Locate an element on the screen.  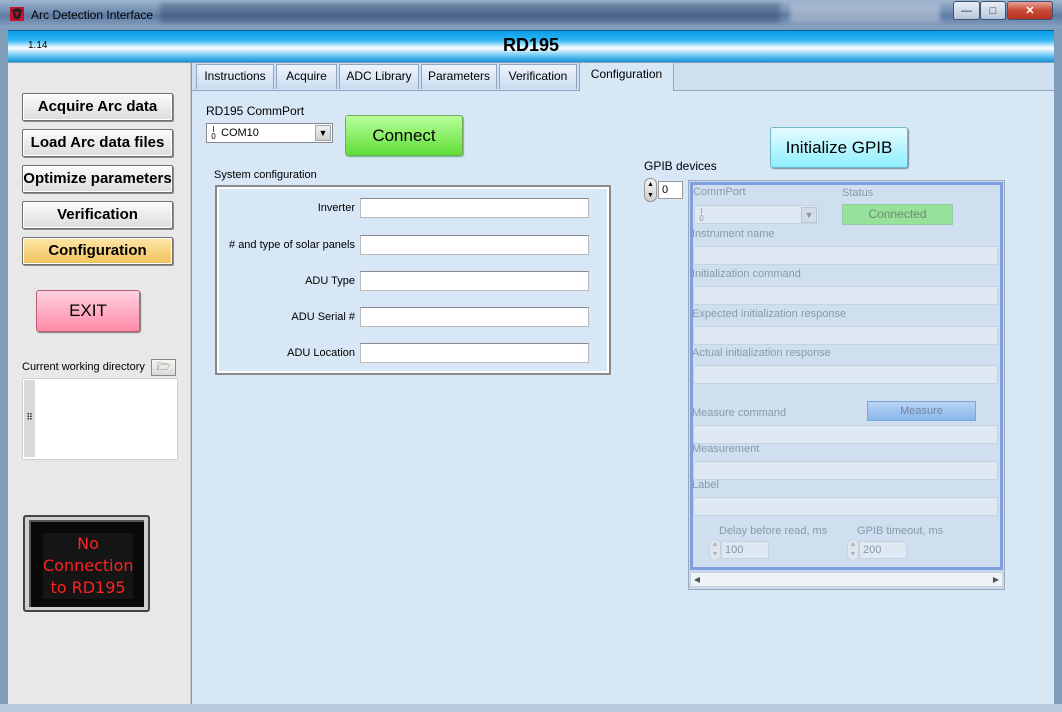
adu-location-input is located at coordinates (474, 353).